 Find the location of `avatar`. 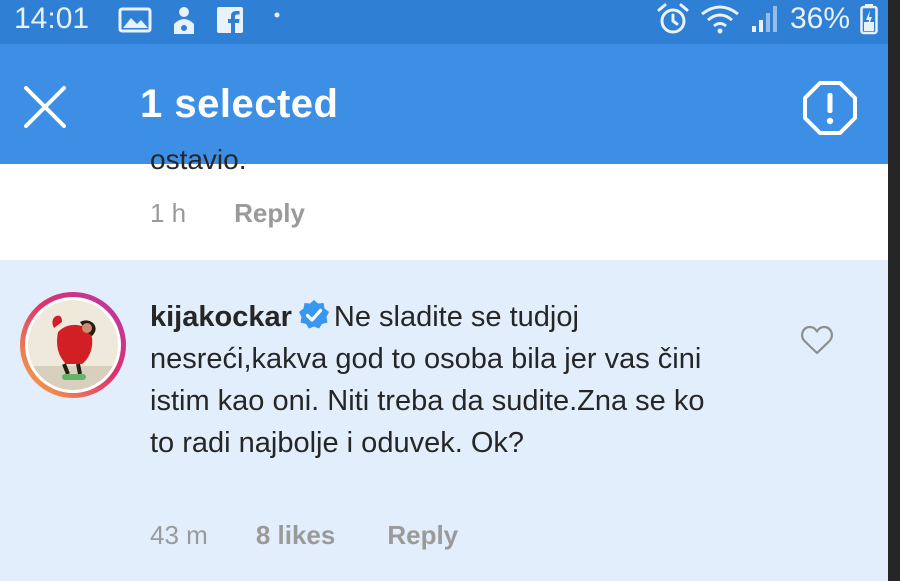

avatar is located at coordinates (73, 345).